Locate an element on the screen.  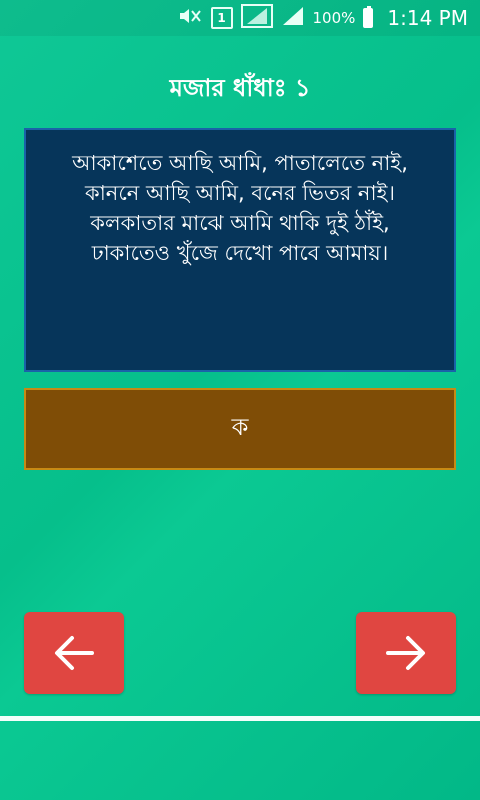
arrow-left-icon is located at coordinates (74, 653).